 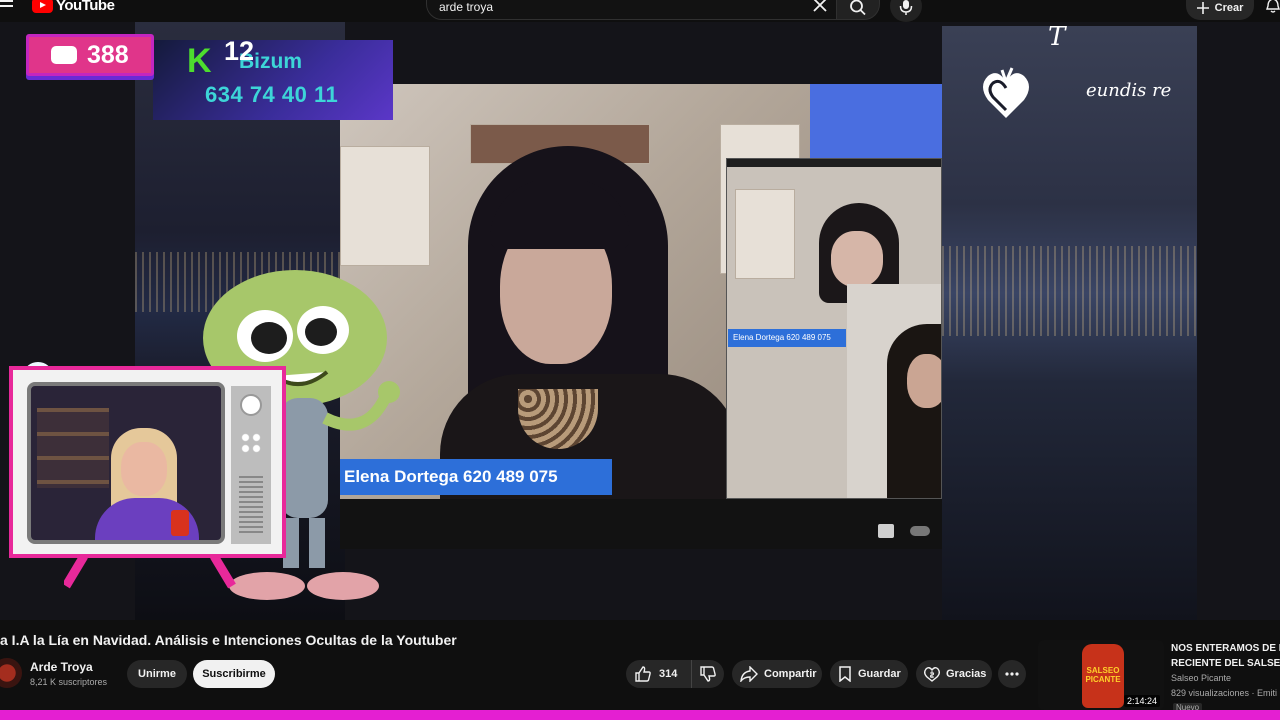 What do you see at coordinates (1201, 678) in the screenshot?
I see `recommended-channel-name: Salseo Picante` at bounding box center [1201, 678].